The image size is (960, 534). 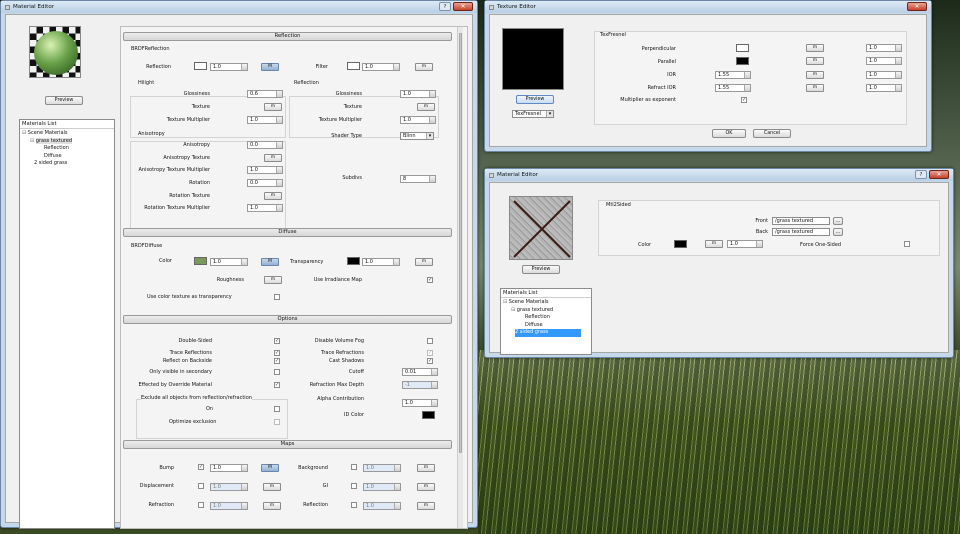 I want to click on ior-map-button: m, so click(x=815, y=75).